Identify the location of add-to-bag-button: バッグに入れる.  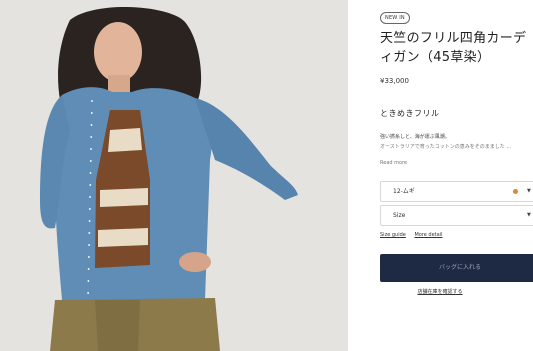
(456, 268).